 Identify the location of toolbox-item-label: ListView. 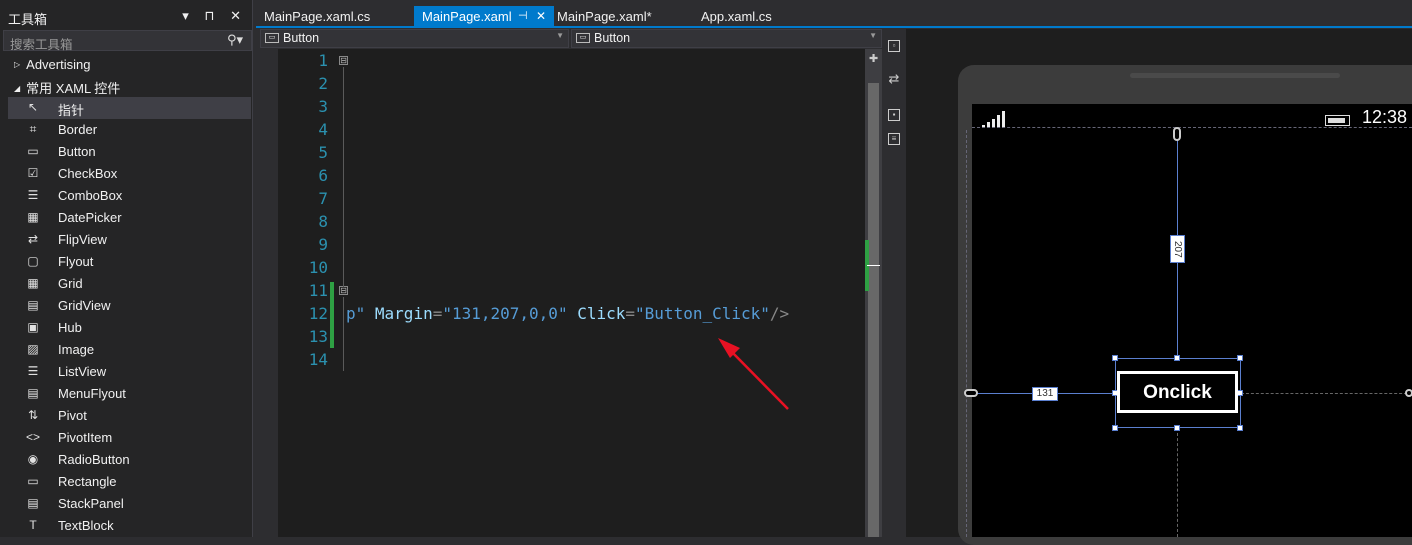
(82, 371).